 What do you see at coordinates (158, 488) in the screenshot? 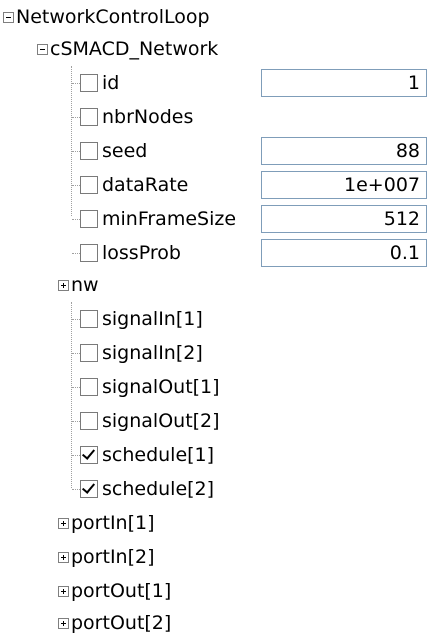
I see `signal-label: schedule[2]` at bounding box center [158, 488].